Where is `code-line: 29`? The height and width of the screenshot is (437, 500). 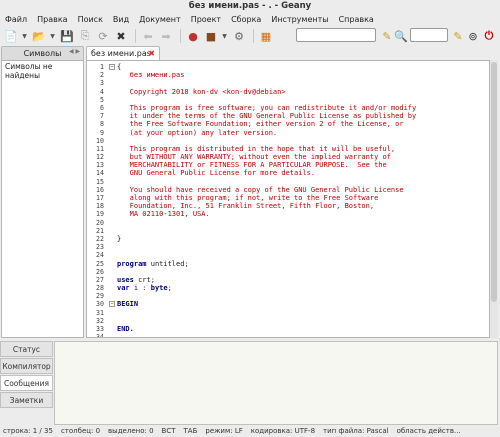 code-line: 29 is located at coordinates (292, 296).